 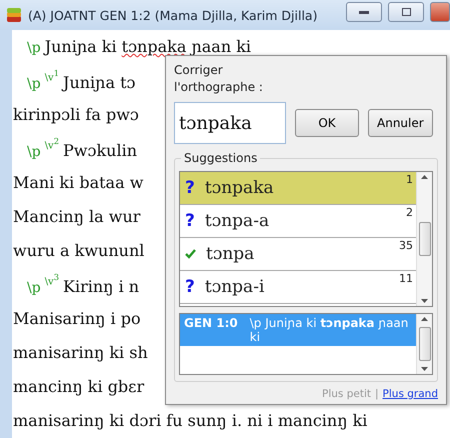 I want to click on verse-text: Manisarinŋ i po, so click(x=77, y=319).